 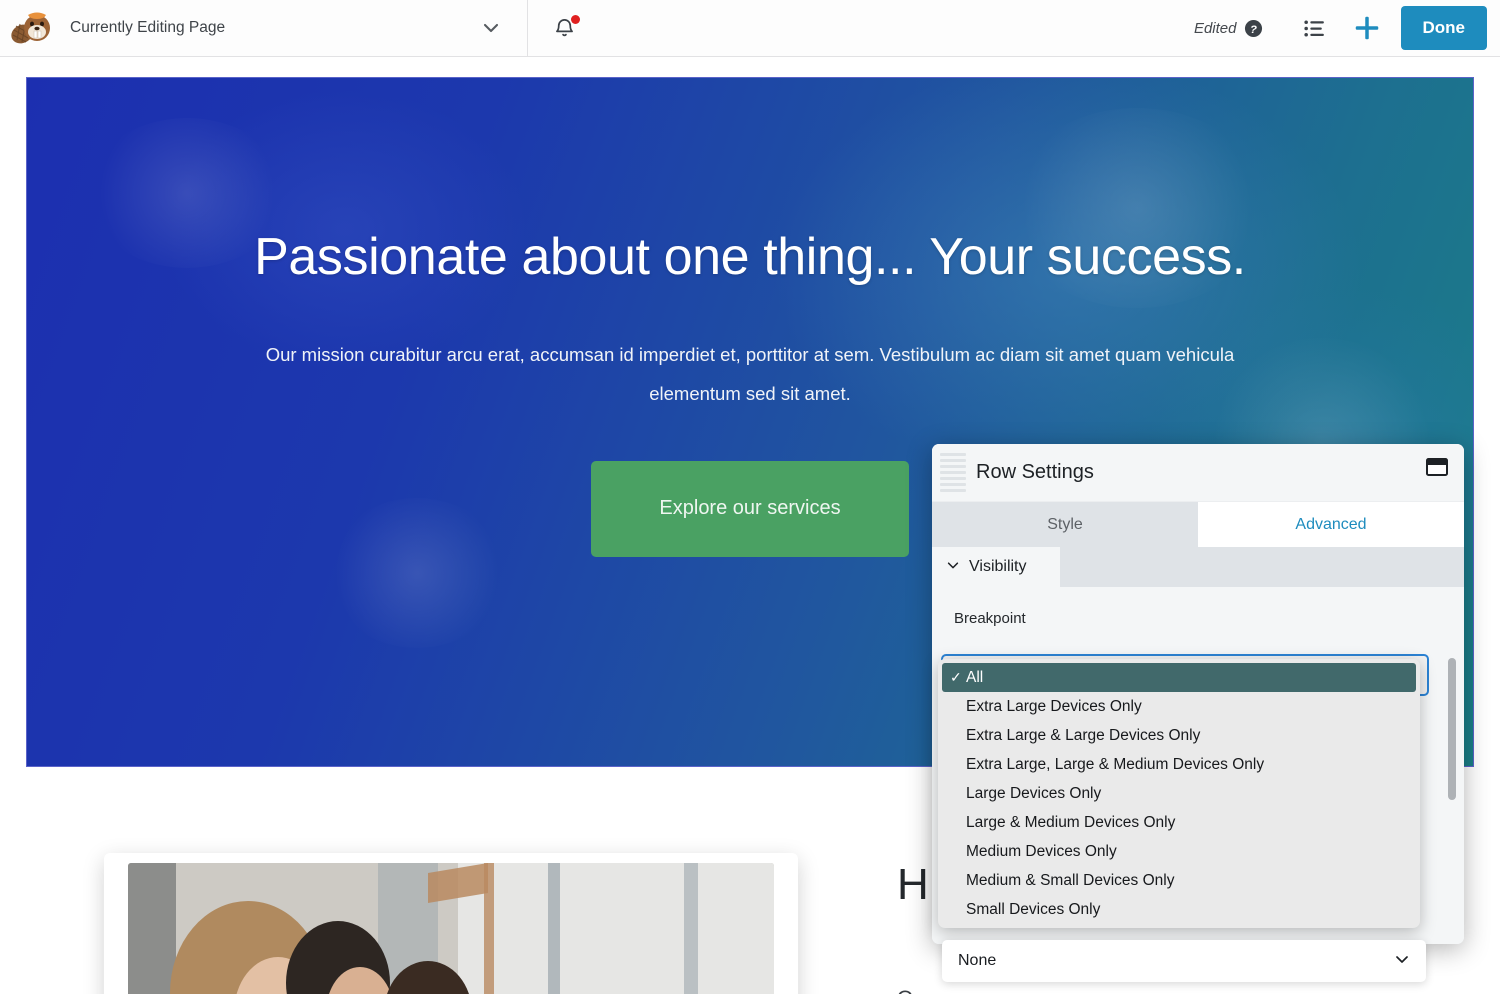 I want to click on photo-card, so click(x=451, y=923).